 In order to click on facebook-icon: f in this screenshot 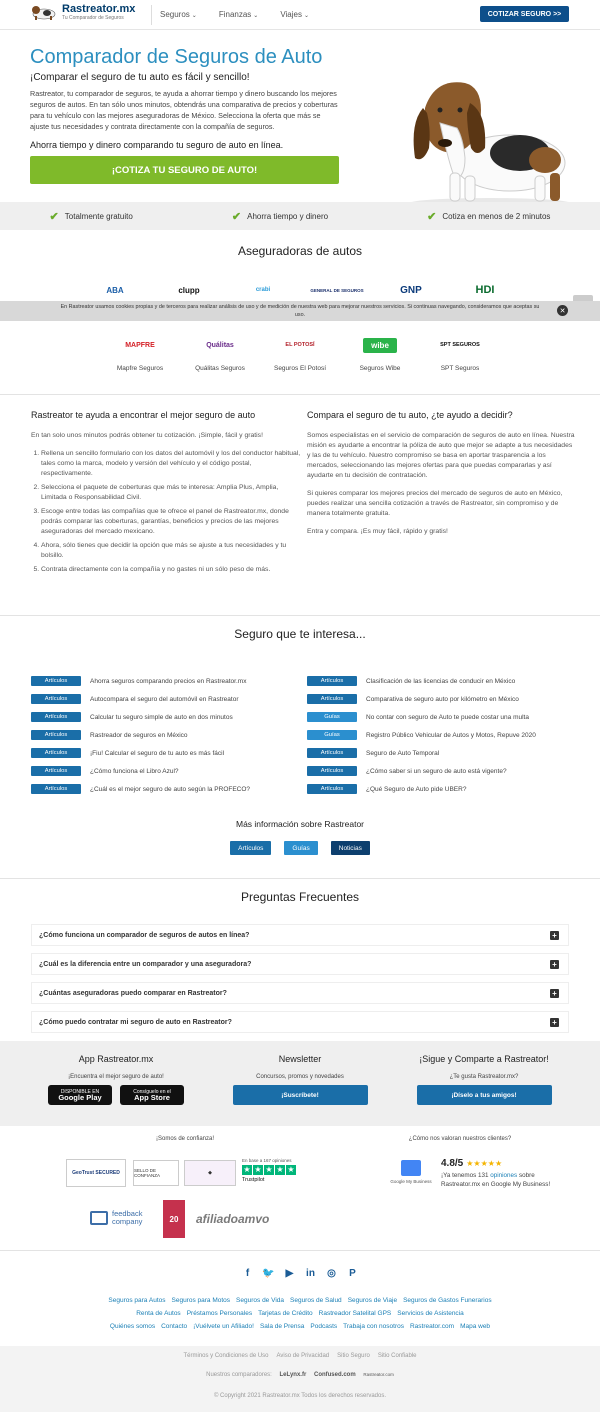, I will do `click(247, 1273)`.